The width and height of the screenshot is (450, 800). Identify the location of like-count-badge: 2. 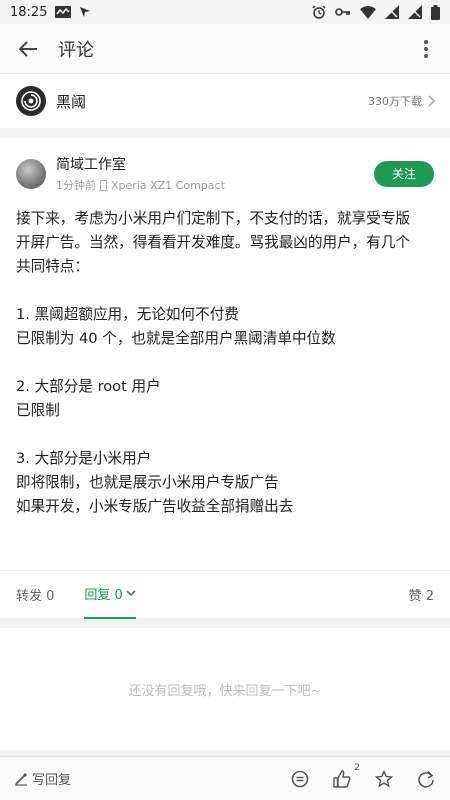
(357, 767).